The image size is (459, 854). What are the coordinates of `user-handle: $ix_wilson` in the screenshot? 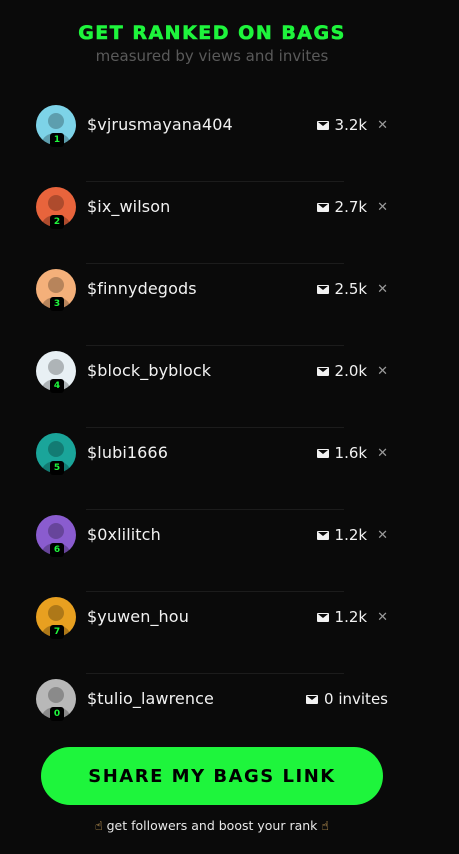 It's located at (128, 206).